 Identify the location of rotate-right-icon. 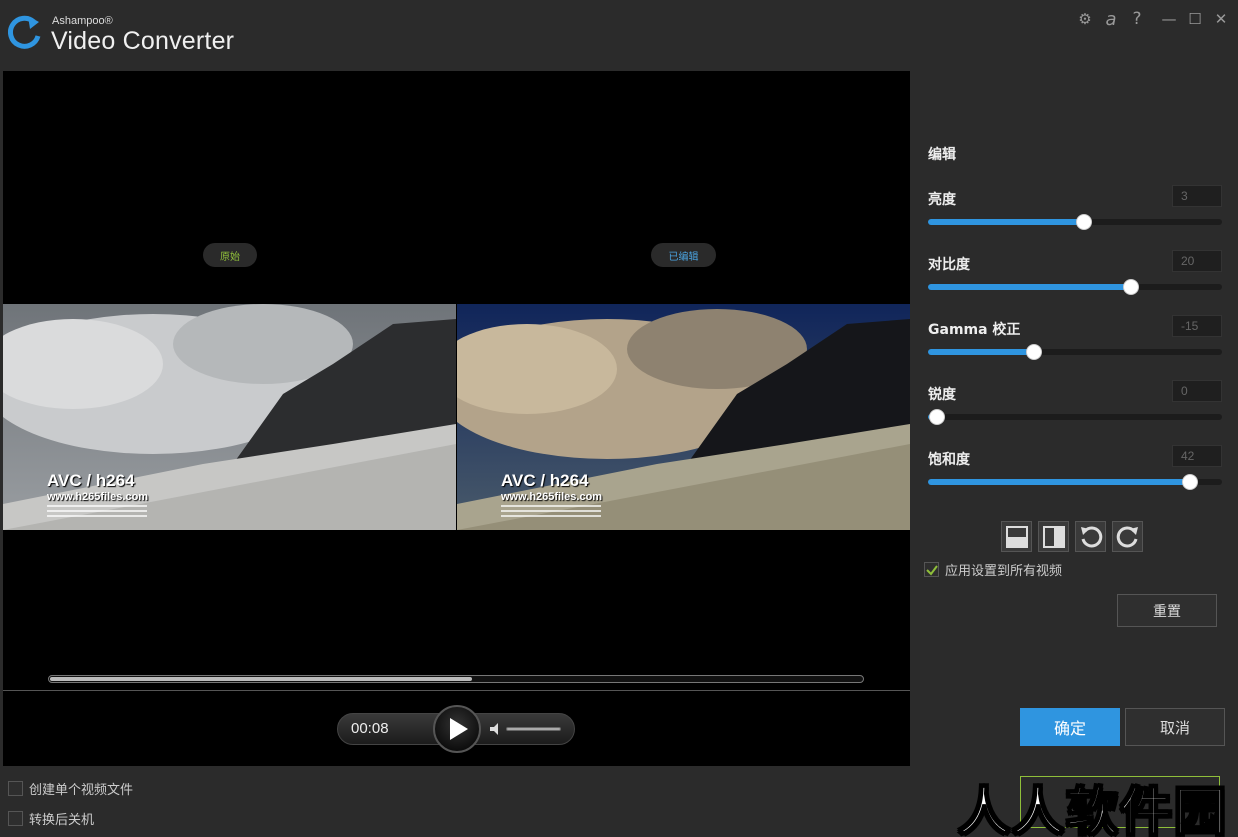
(1127, 536).